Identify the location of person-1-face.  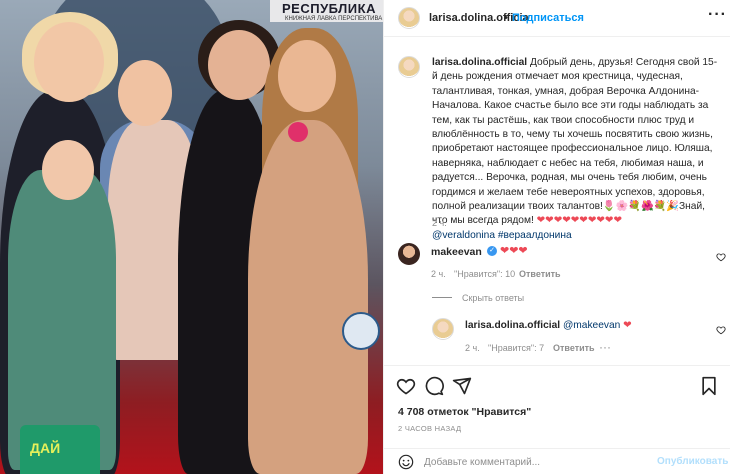
(69, 62).